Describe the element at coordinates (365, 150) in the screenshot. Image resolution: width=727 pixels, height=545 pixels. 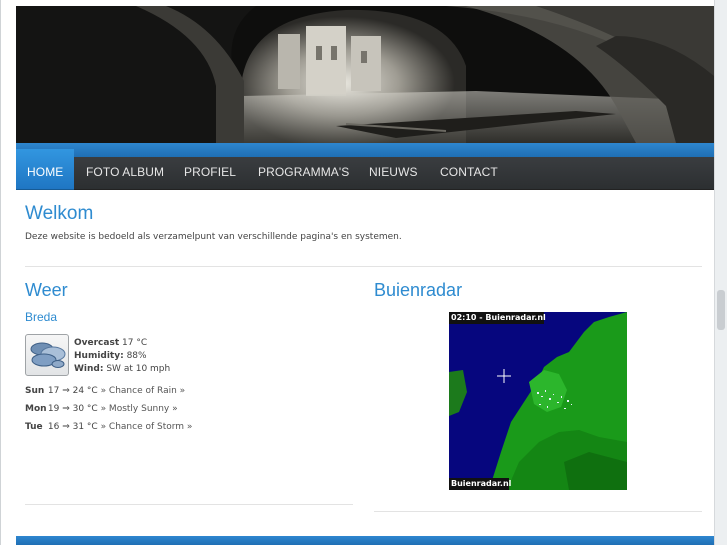
I see `nav-accent-strip` at that location.